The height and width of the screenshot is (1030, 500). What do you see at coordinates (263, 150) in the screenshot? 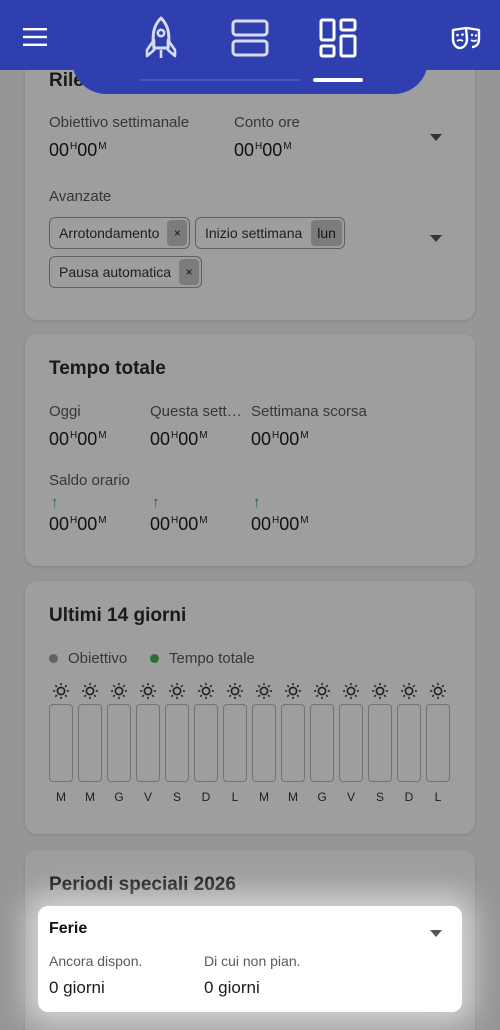
I see `hours-account-value: 00H00M` at bounding box center [263, 150].